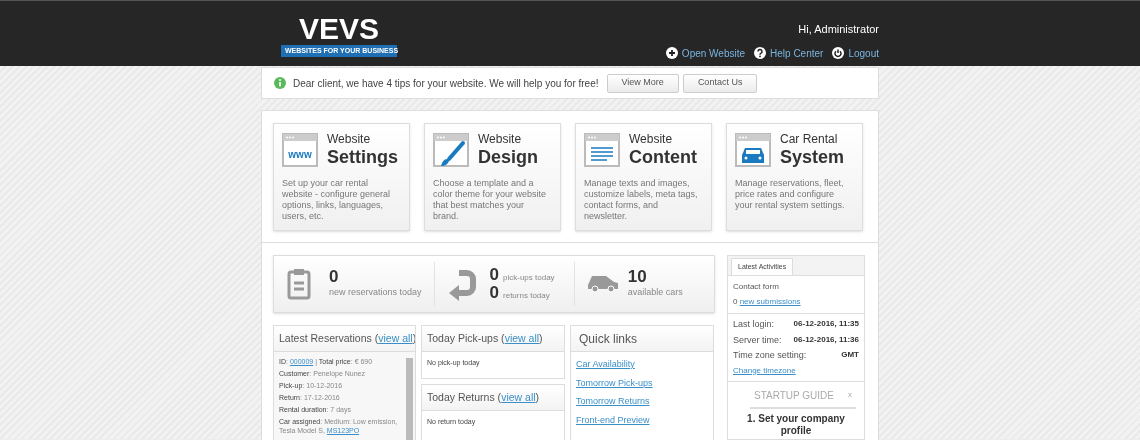 The image size is (1140, 440). Describe the element at coordinates (794, 177) in the screenshot. I see `module-card: Car Rental System Manage reservations, fleet, price rates and configure your rental system settings.` at that location.